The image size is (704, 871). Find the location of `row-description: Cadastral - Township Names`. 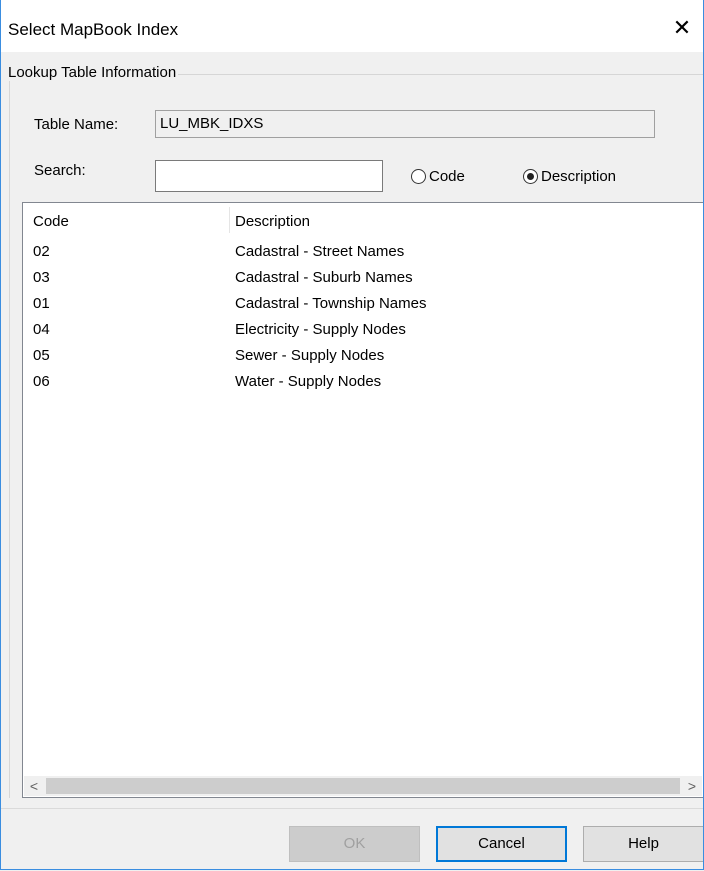

row-description: Cadastral - Township Names is located at coordinates (331, 303).